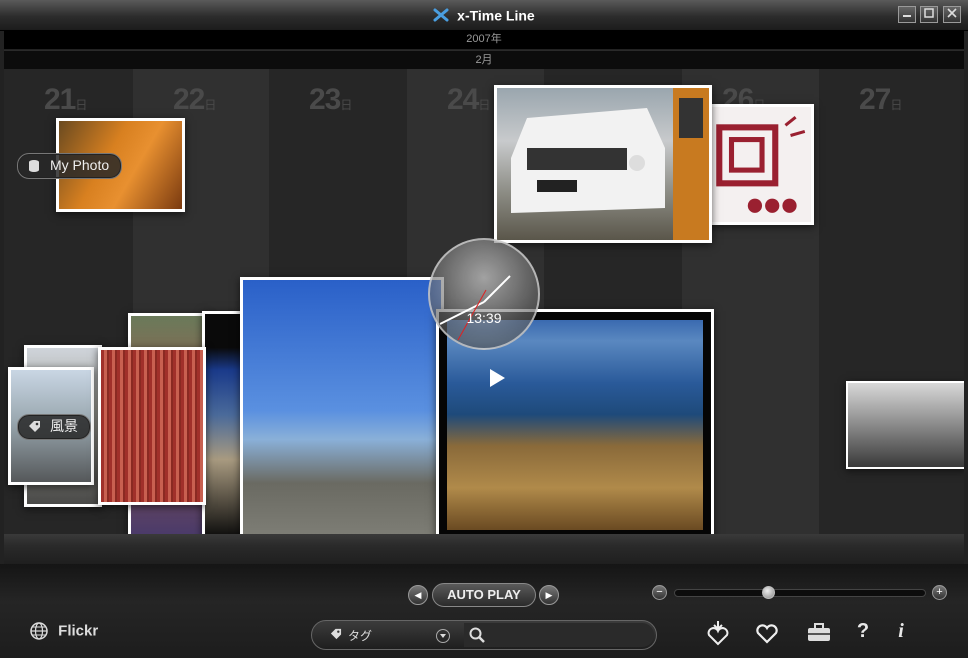  I want to click on zoom-out-button: −, so click(659, 592).